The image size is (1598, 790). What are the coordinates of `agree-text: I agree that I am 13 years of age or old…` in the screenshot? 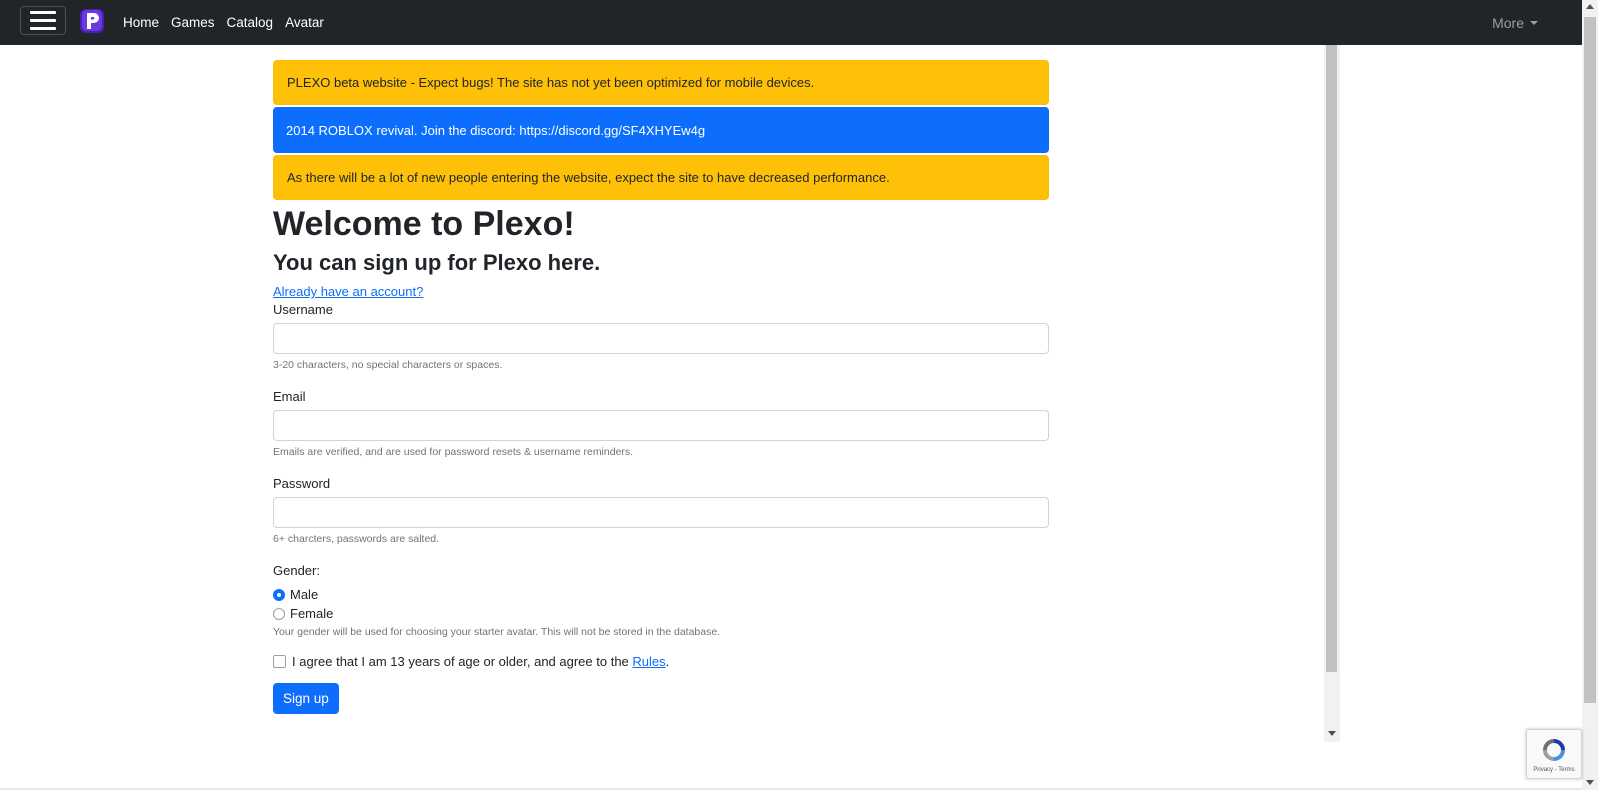 It's located at (480, 661).